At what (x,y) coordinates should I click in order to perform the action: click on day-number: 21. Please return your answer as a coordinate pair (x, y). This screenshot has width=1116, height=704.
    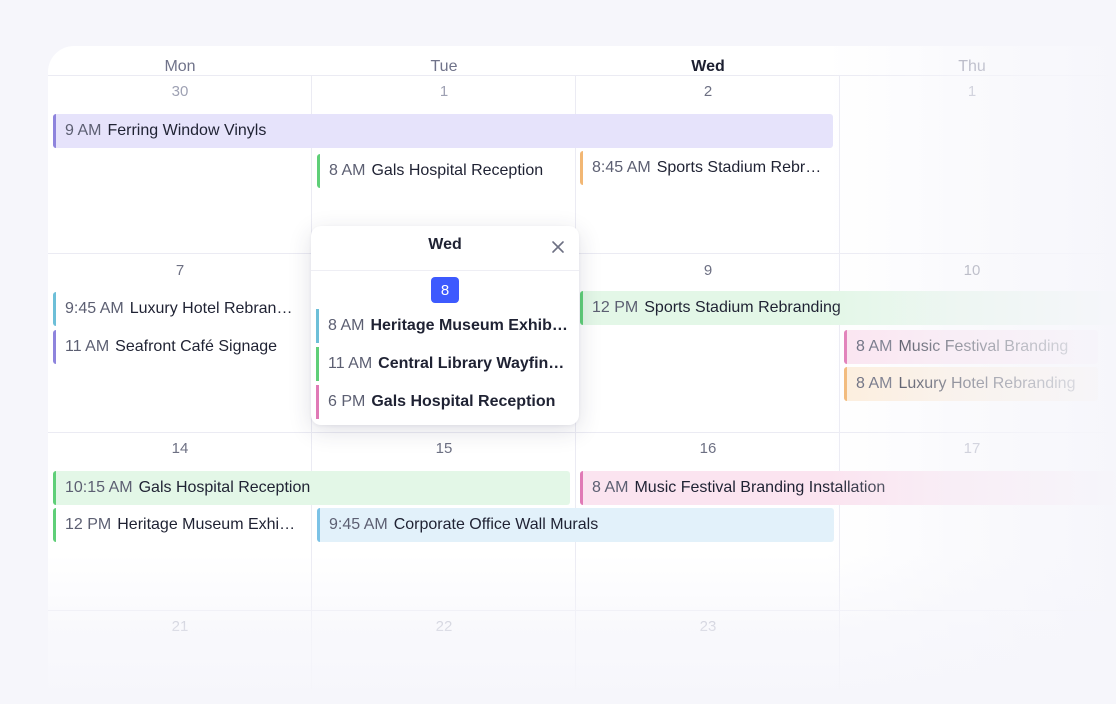
    Looking at the image, I should click on (180, 626).